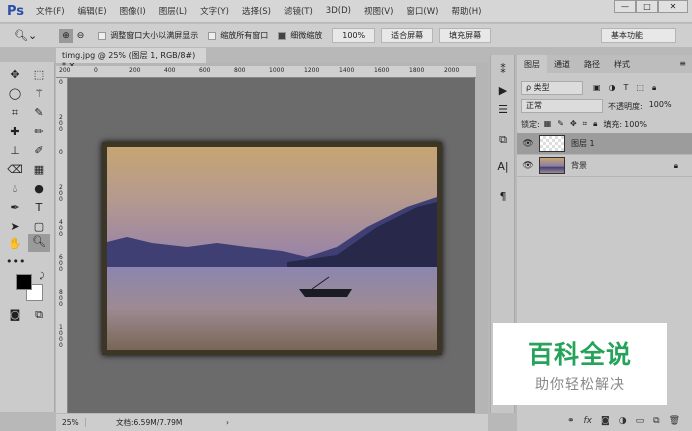 This screenshot has height=431, width=692. Describe the element at coordinates (503, 140) in the screenshot. I see `libraries-icon: ⧉` at that location.